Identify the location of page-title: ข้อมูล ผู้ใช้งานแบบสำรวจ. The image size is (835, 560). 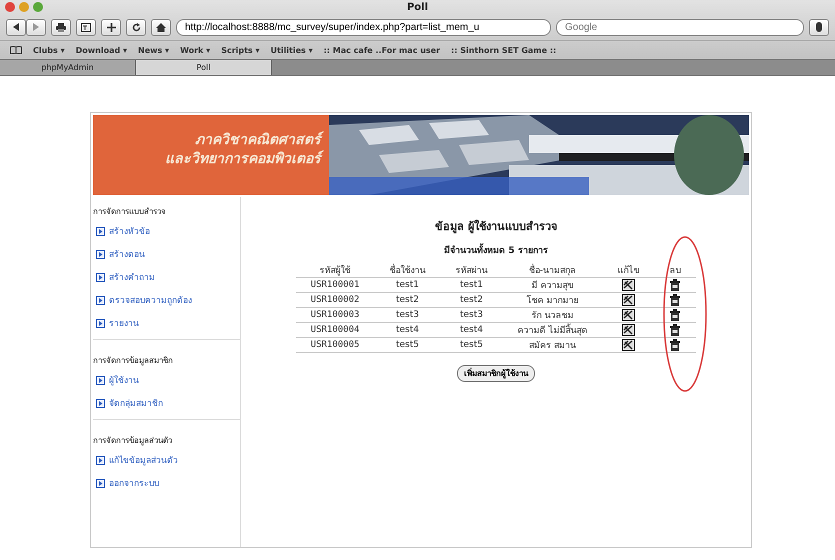
(496, 226).